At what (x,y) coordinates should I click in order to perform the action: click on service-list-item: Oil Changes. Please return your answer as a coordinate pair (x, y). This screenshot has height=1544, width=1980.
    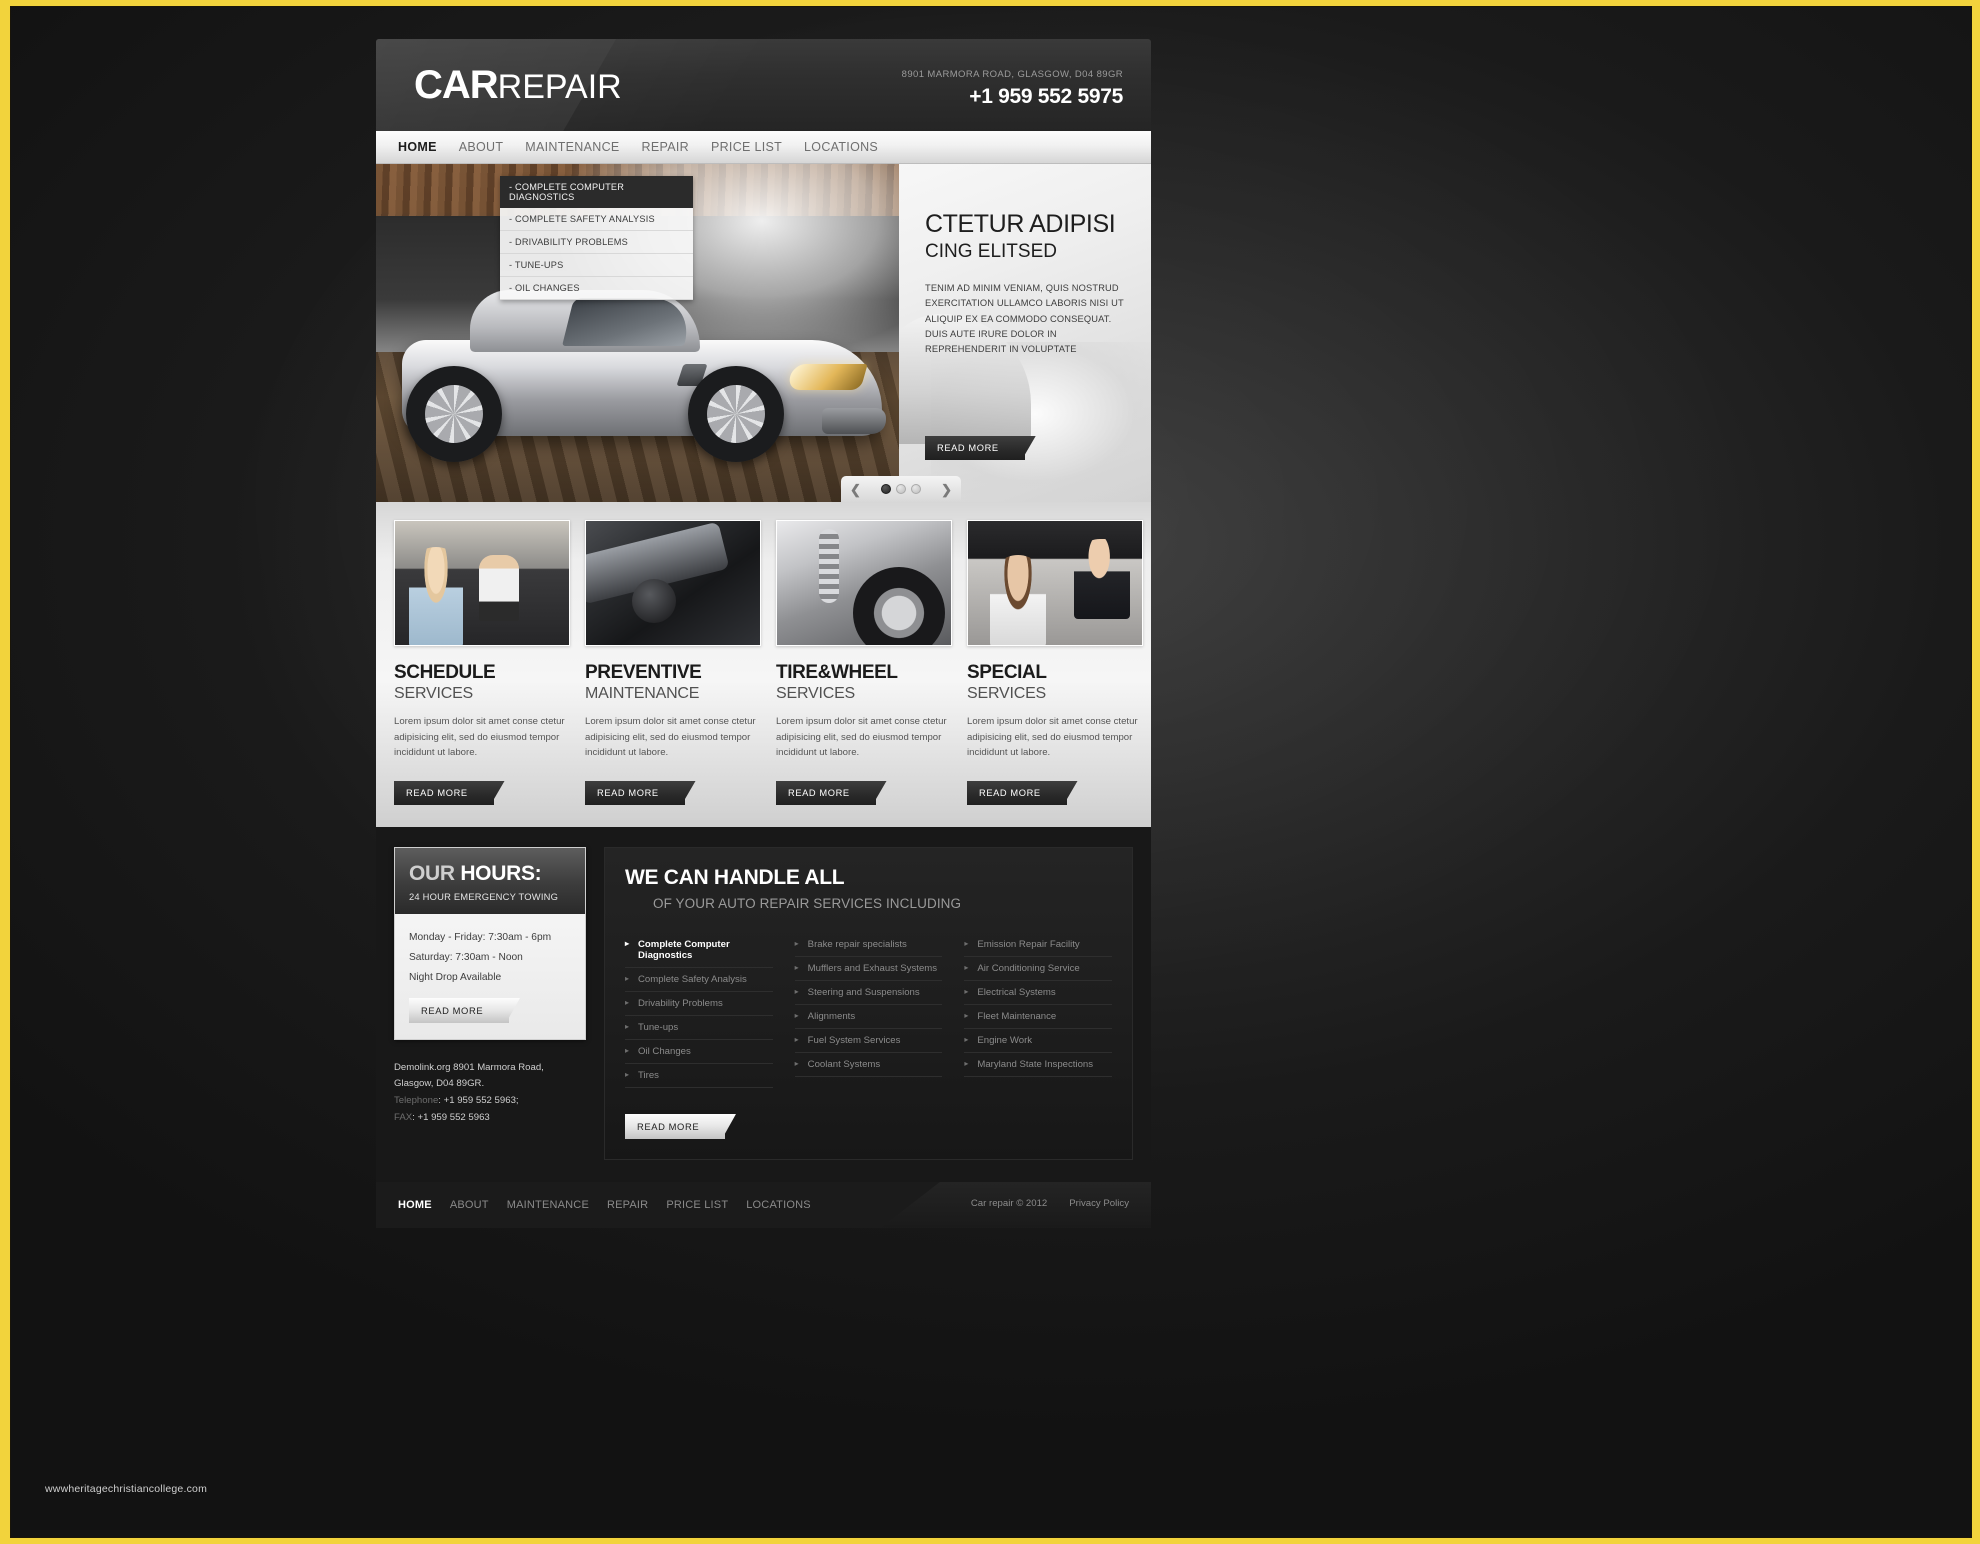
    Looking at the image, I should click on (699, 1052).